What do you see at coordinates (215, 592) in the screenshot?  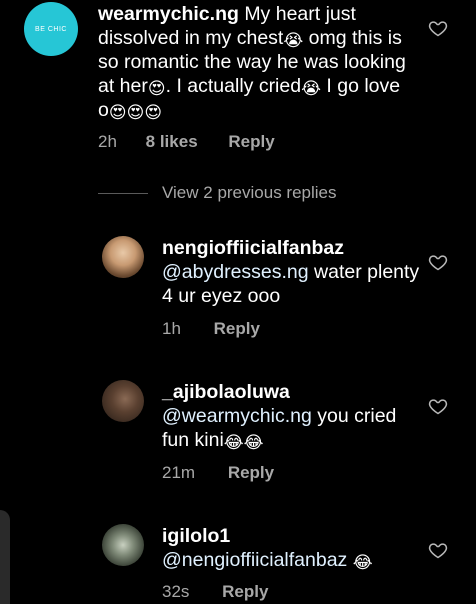 I see `comment-meta: 32s Reply` at bounding box center [215, 592].